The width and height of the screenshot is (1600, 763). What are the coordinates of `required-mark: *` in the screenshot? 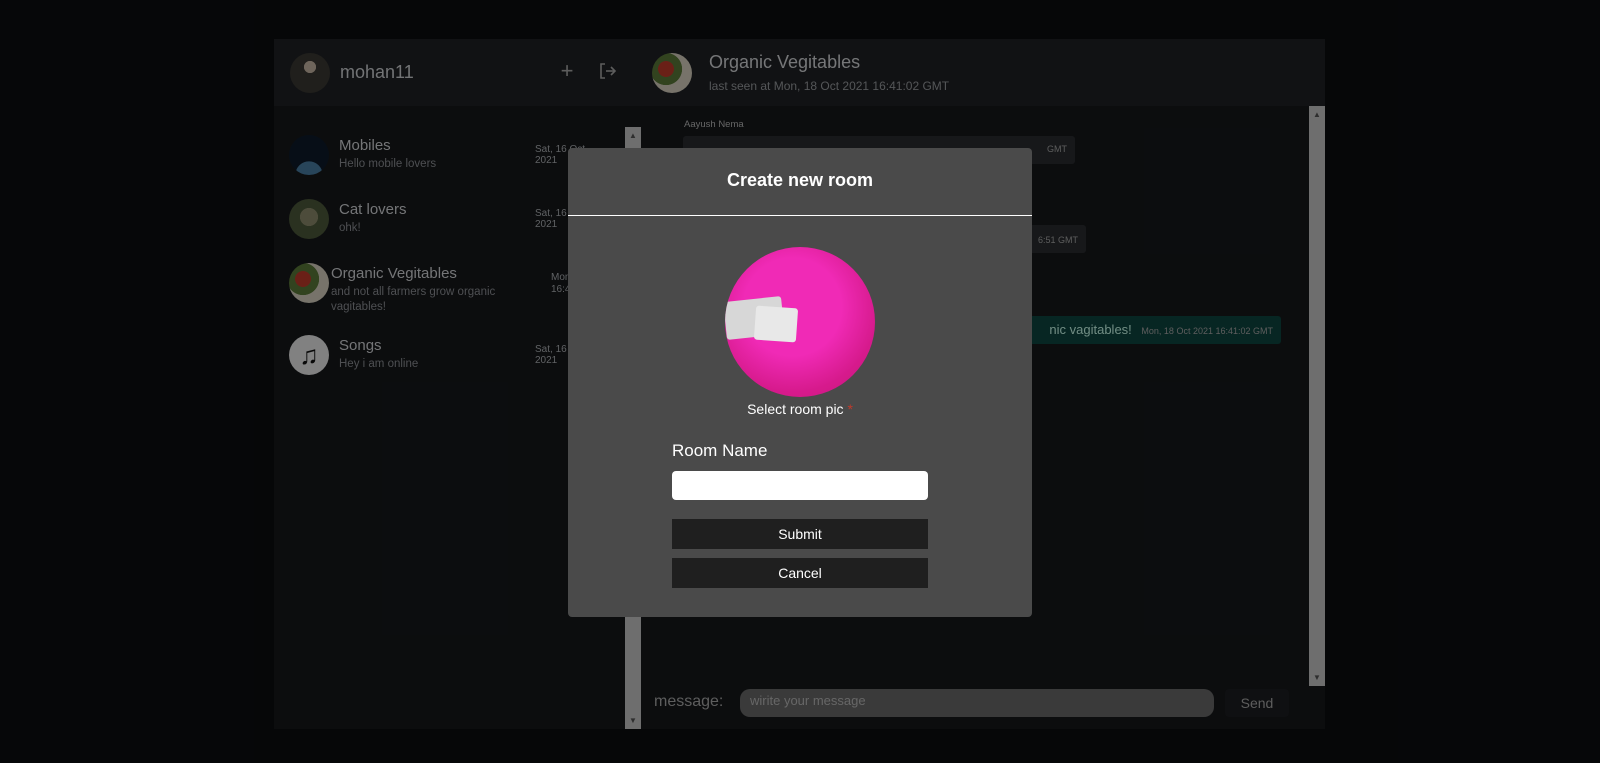 It's located at (850, 409).